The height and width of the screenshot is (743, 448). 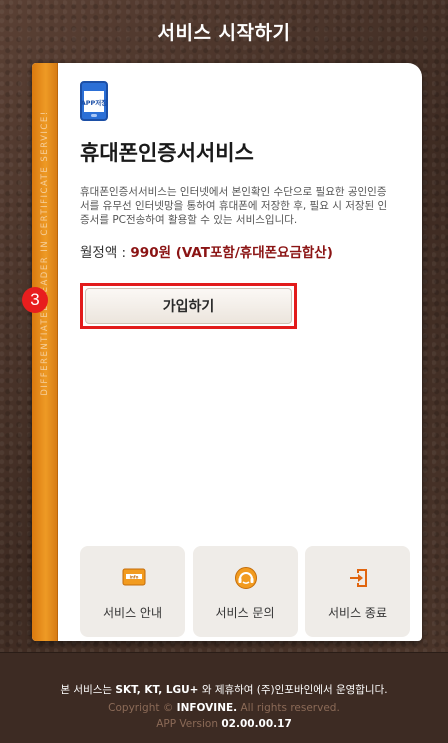 What do you see at coordinates (245, 613) in the screenshot?
I see `service-inquiry-label: 서비스 문의` at bounding box center [245, 613].